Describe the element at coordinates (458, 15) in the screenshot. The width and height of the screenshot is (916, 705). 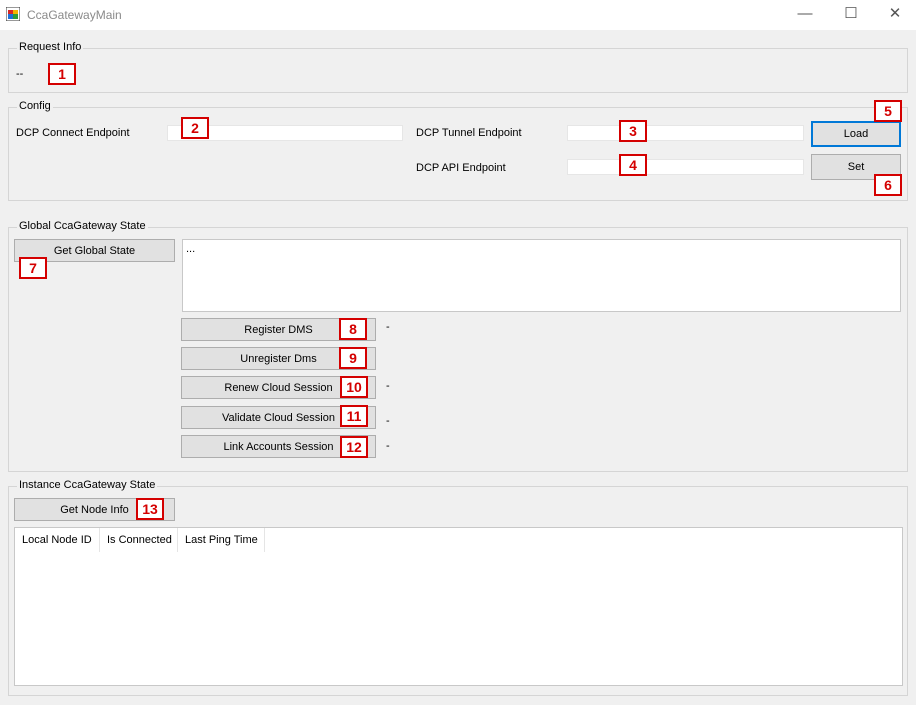
I see `title-bar: CcaGatewayMain — ☐ ✕` at that location.